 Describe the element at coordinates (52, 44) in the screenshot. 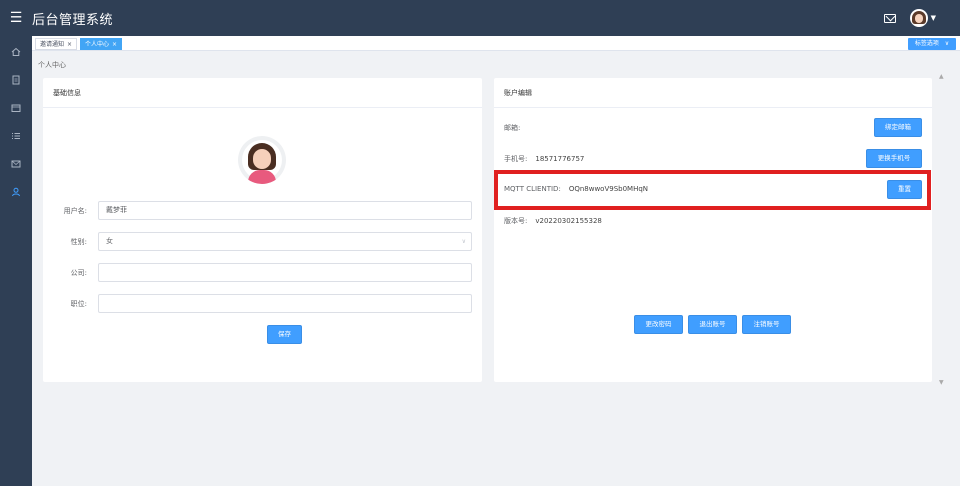

I see `tab-label: 邀请通知` at that location.